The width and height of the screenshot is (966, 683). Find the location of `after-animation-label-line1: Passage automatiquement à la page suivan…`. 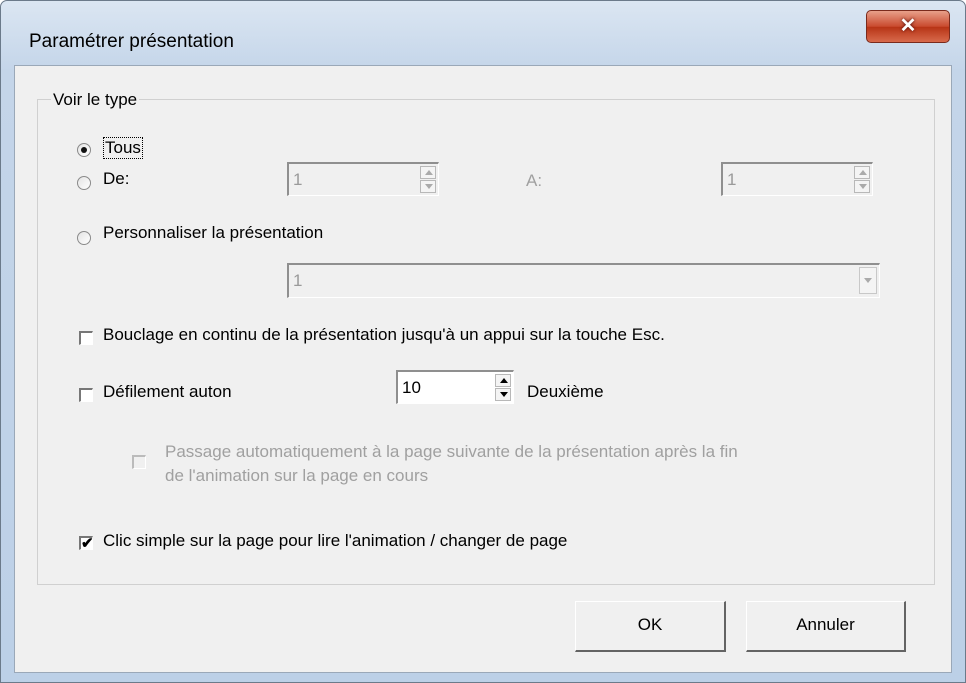

after-animation-label-line1: Passage automatiquement à la page suivan… is located at coordinates (451, 451).